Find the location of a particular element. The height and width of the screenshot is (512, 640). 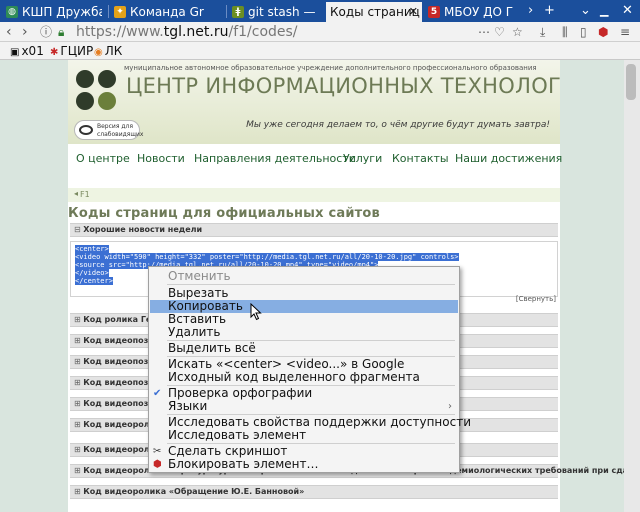

tab-git-stash: ǂ git stash — is located at coordinates (276, 12).